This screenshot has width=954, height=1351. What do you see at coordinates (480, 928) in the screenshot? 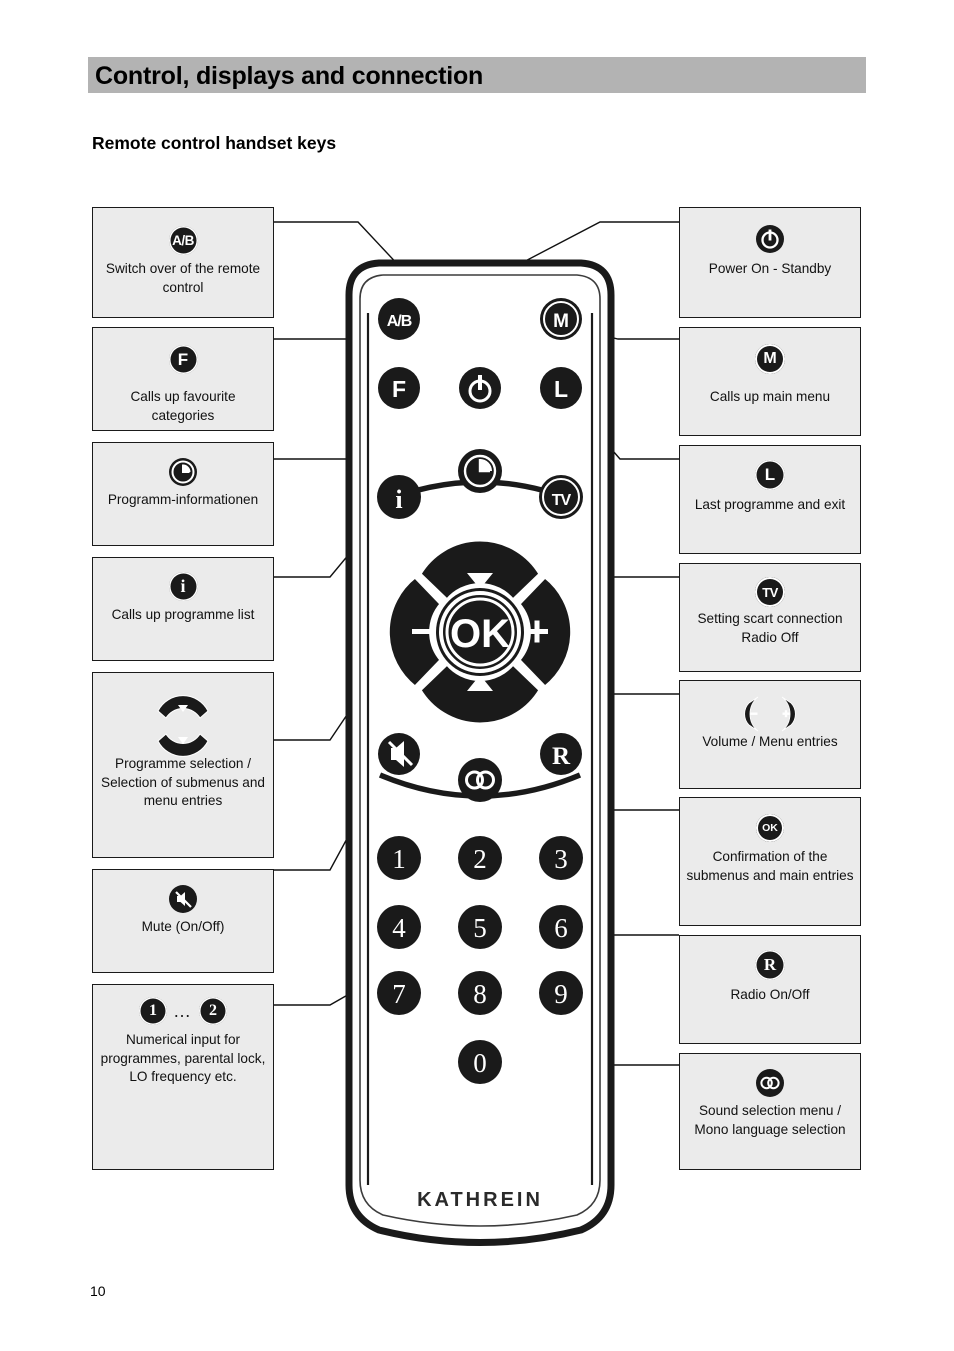
I see `svg-text: 5` at bounding box center [480, 928].